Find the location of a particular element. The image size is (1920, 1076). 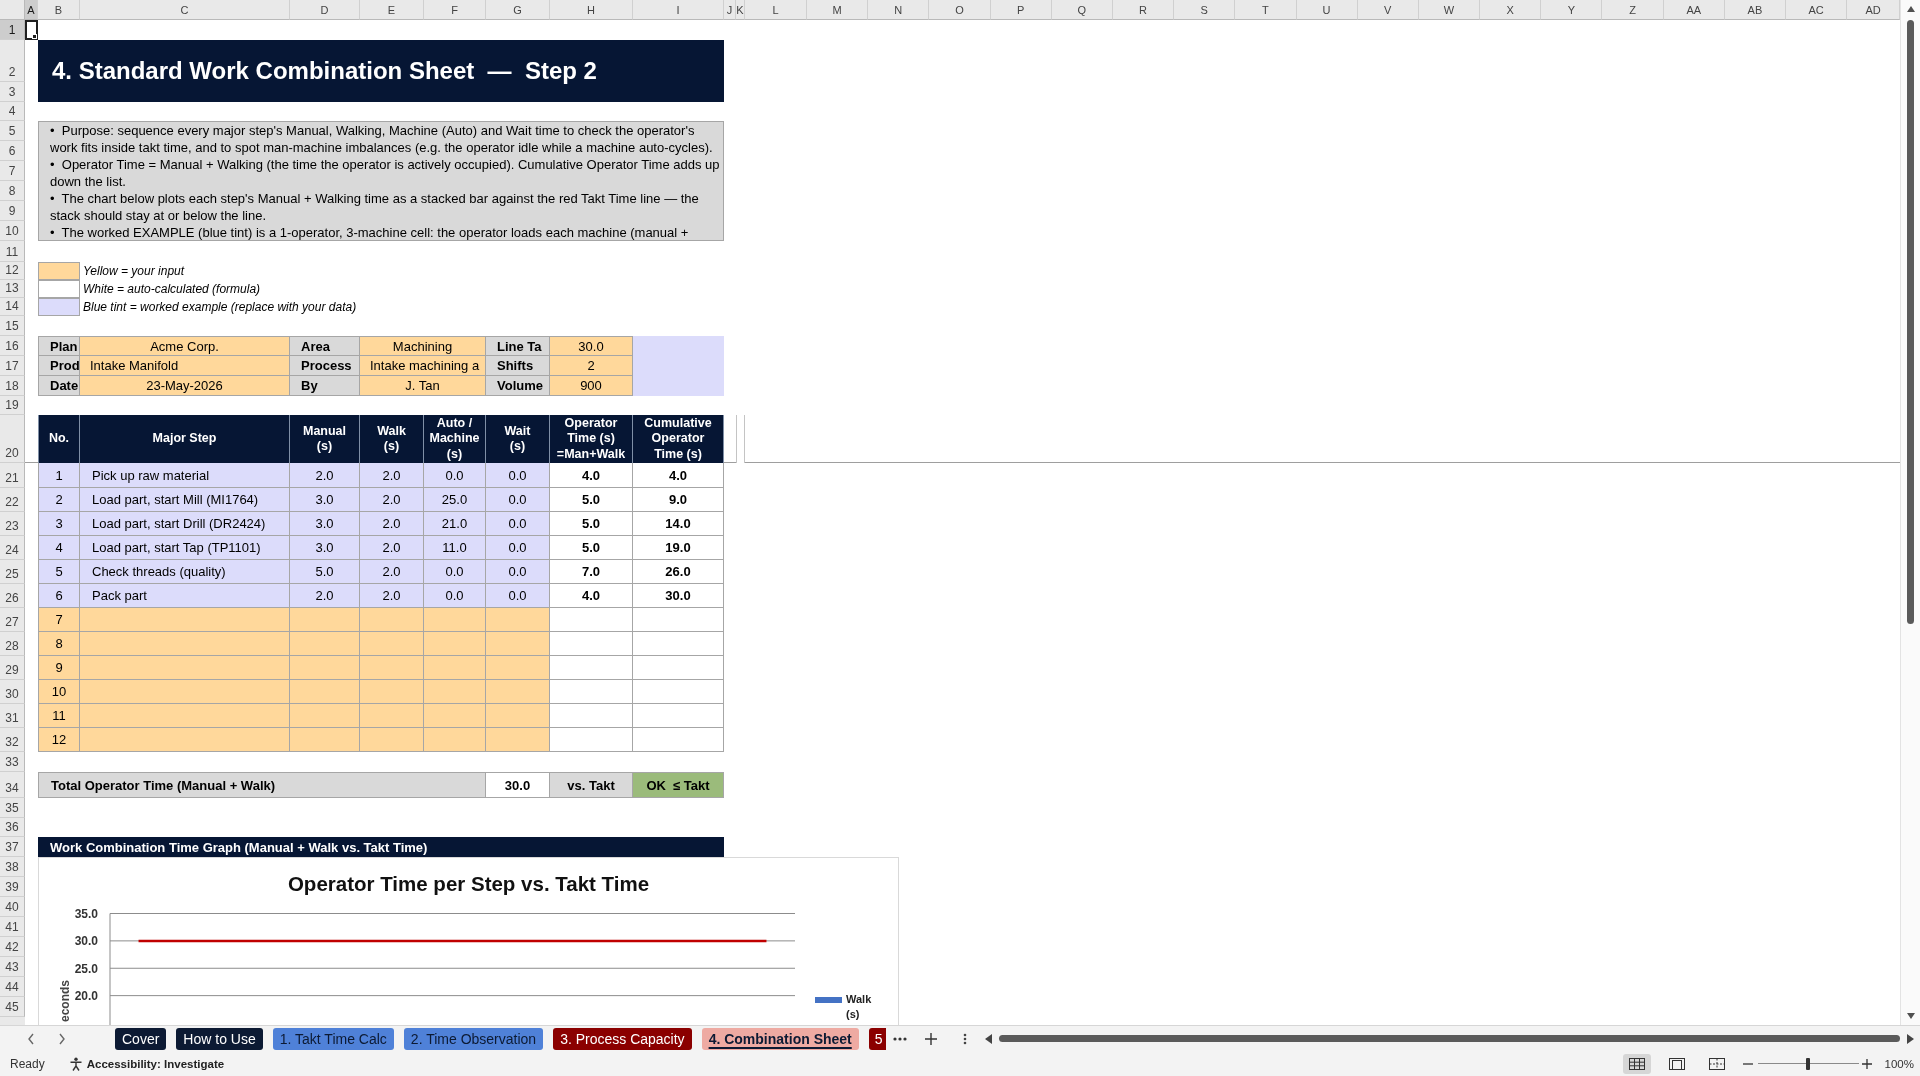

row-header: 23 is located at coordinates (12, 524).